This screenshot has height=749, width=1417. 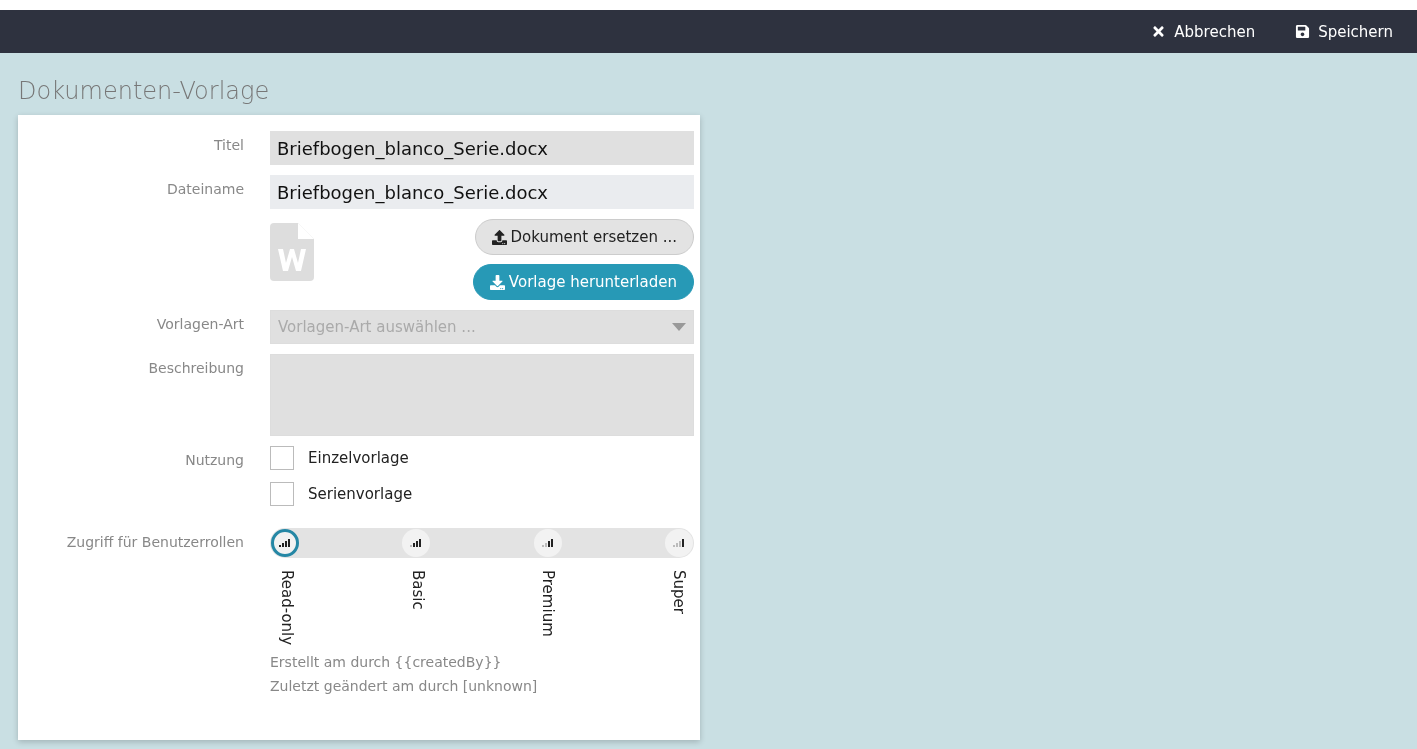 I want to click on field-label: Zugriff für Benutzerrollen, so click(x=154, y=542).